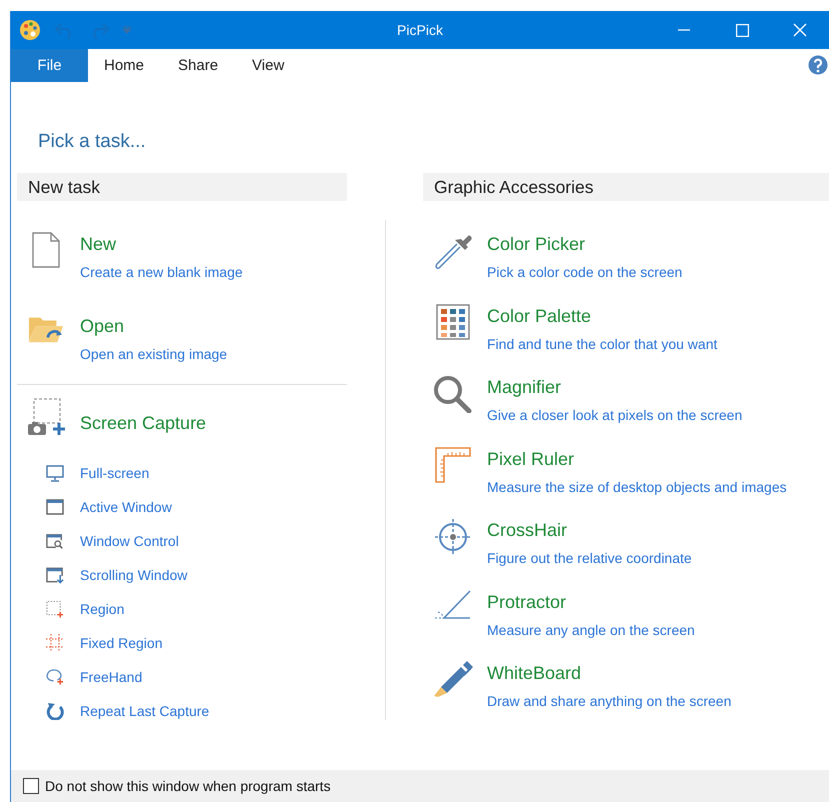 The height and width of the screenshot is (802, 829). I want to click on task-description: Pick a color code on the screen, so click(584, 272).